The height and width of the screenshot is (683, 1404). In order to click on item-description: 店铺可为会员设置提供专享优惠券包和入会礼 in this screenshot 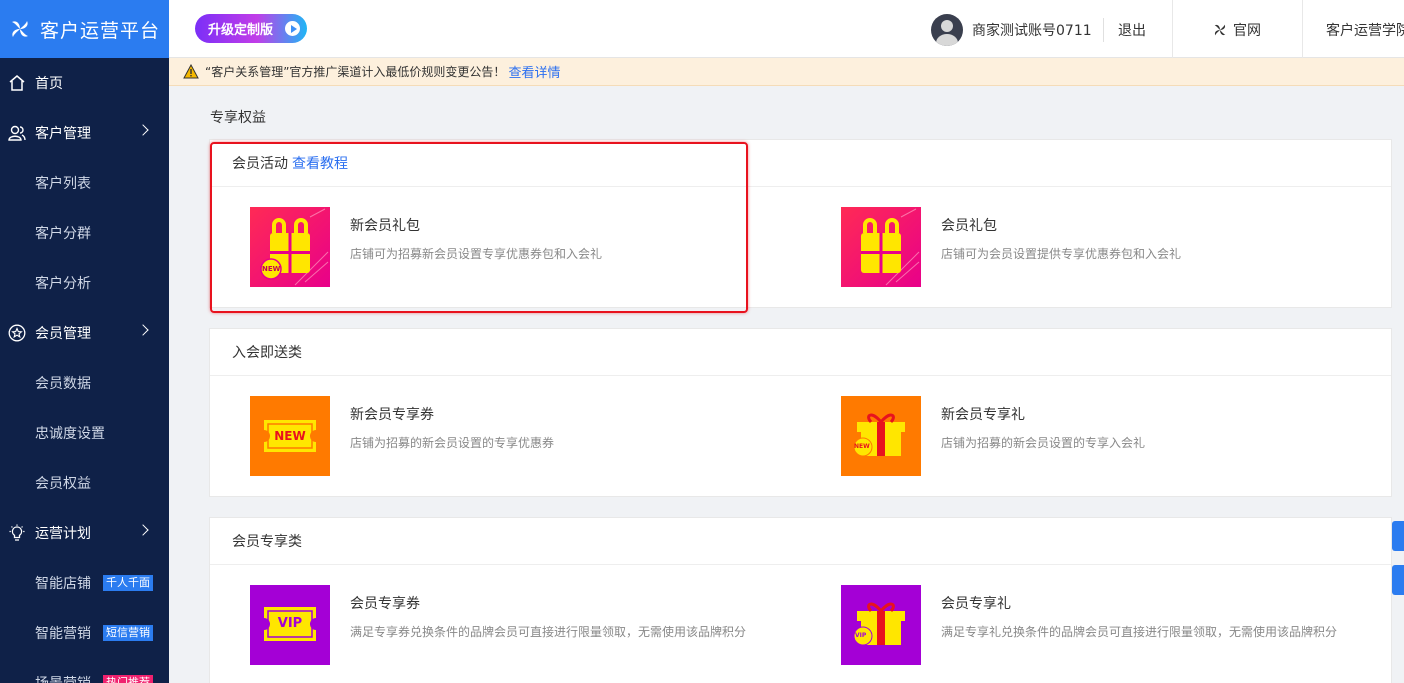, I will do `click(1061, 254)`.